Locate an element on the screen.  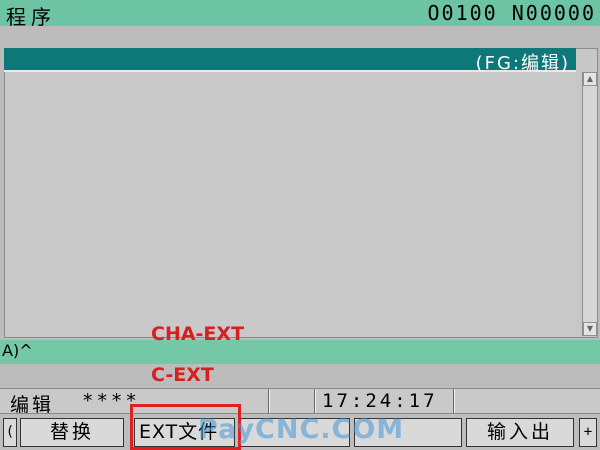
softkey-prev-arrow: ( is located at coordinates (10, 432).